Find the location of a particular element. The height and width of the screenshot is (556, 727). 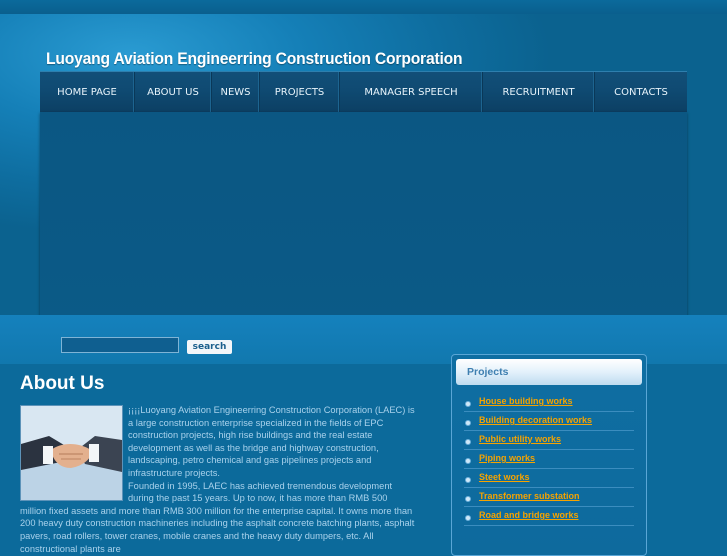

nav-contacts: CONTACTS is located at coordinates (641, 92).